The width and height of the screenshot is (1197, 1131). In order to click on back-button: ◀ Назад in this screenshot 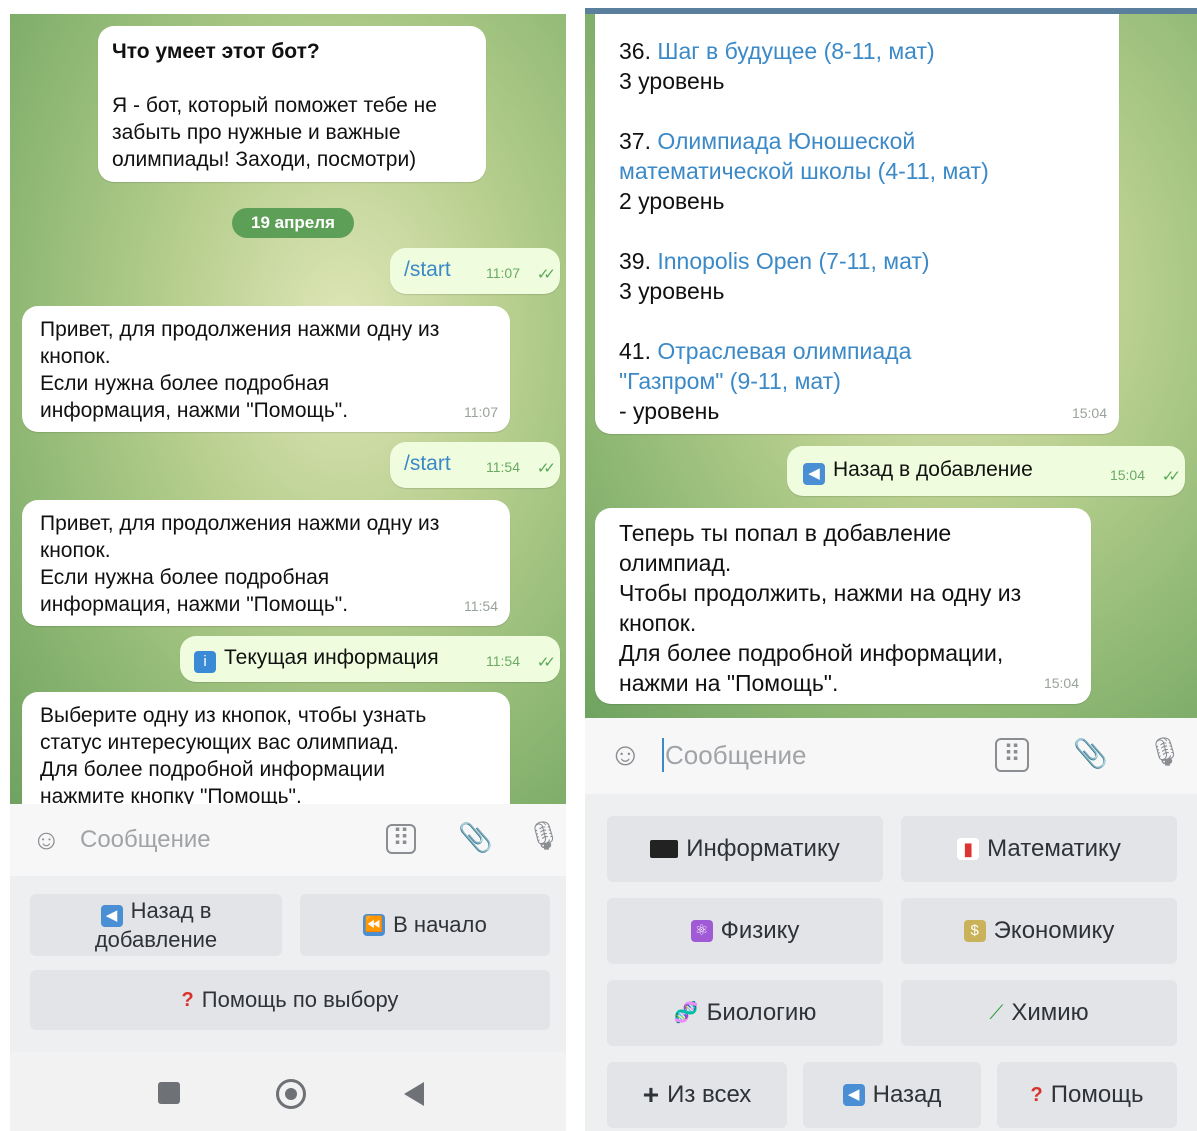, I will do `click(892, 1095)`.